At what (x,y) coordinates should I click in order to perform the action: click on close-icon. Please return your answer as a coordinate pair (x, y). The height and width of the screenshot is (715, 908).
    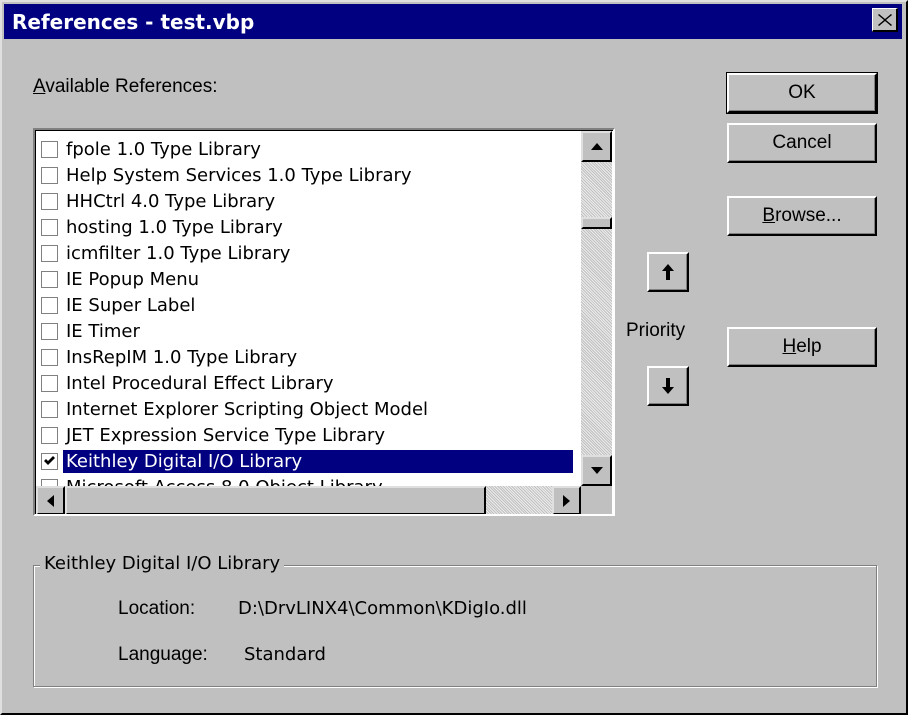
    Looking at the image, I should click on (884, 19).